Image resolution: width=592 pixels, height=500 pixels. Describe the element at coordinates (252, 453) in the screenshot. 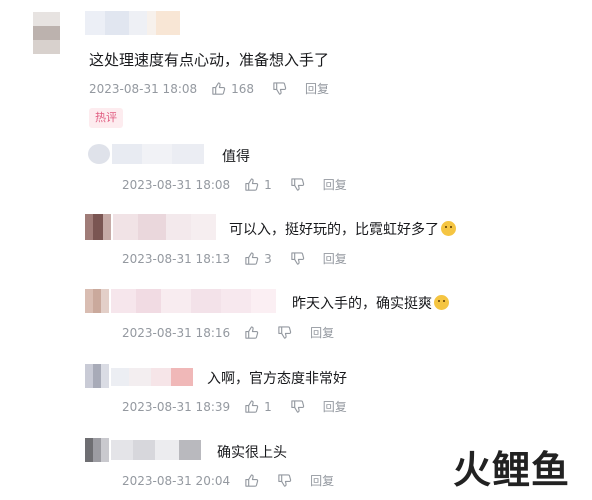

I see `comment-text: 确实很上头` at that location.